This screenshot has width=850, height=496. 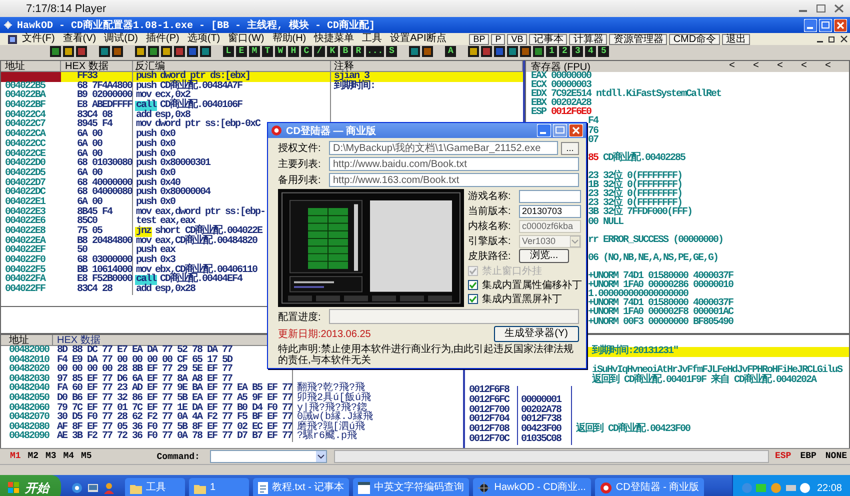 I want to click on register-toggle: EBP, so click(x=808, y=456).